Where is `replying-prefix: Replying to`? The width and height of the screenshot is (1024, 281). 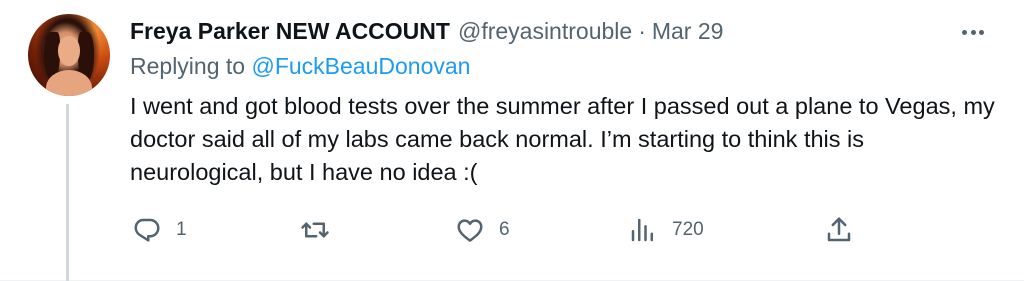
replying-prefix: Replying to is located at coordinates (188, 66).